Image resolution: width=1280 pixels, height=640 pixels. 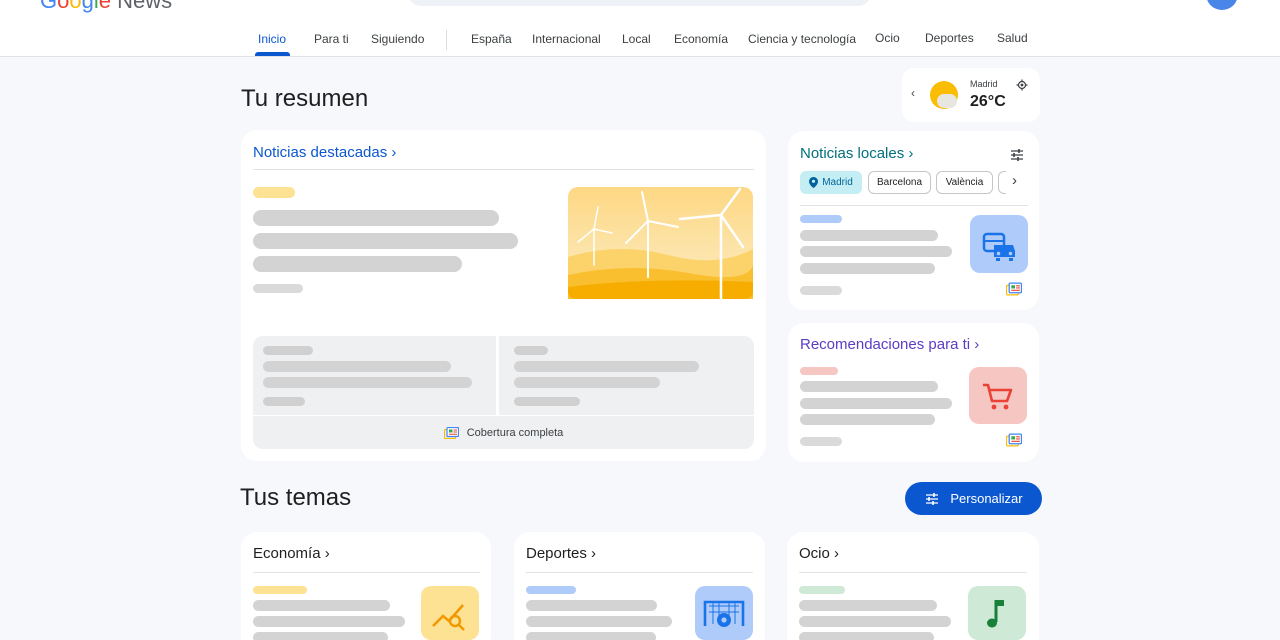 What do you see at coordinates (887, 38) in the screenshot?
I see `tab-ocio: Ocio` at bounding box center [887, 38].